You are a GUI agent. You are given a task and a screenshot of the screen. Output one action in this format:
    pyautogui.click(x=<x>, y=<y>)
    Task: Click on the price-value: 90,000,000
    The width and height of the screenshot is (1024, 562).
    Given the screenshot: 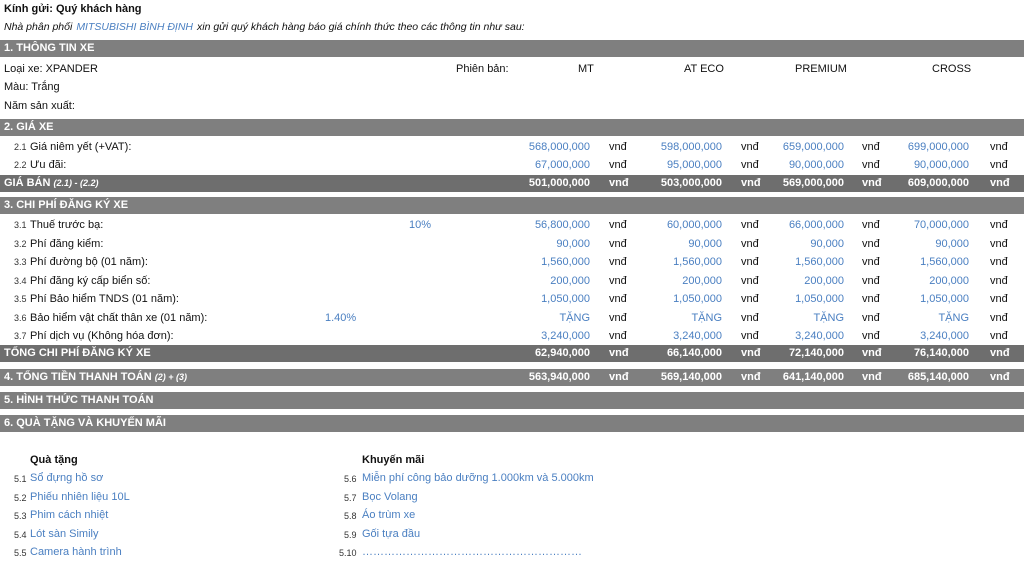 What is the action you would take?
    pyautogui.click(x=941, y=165)
    